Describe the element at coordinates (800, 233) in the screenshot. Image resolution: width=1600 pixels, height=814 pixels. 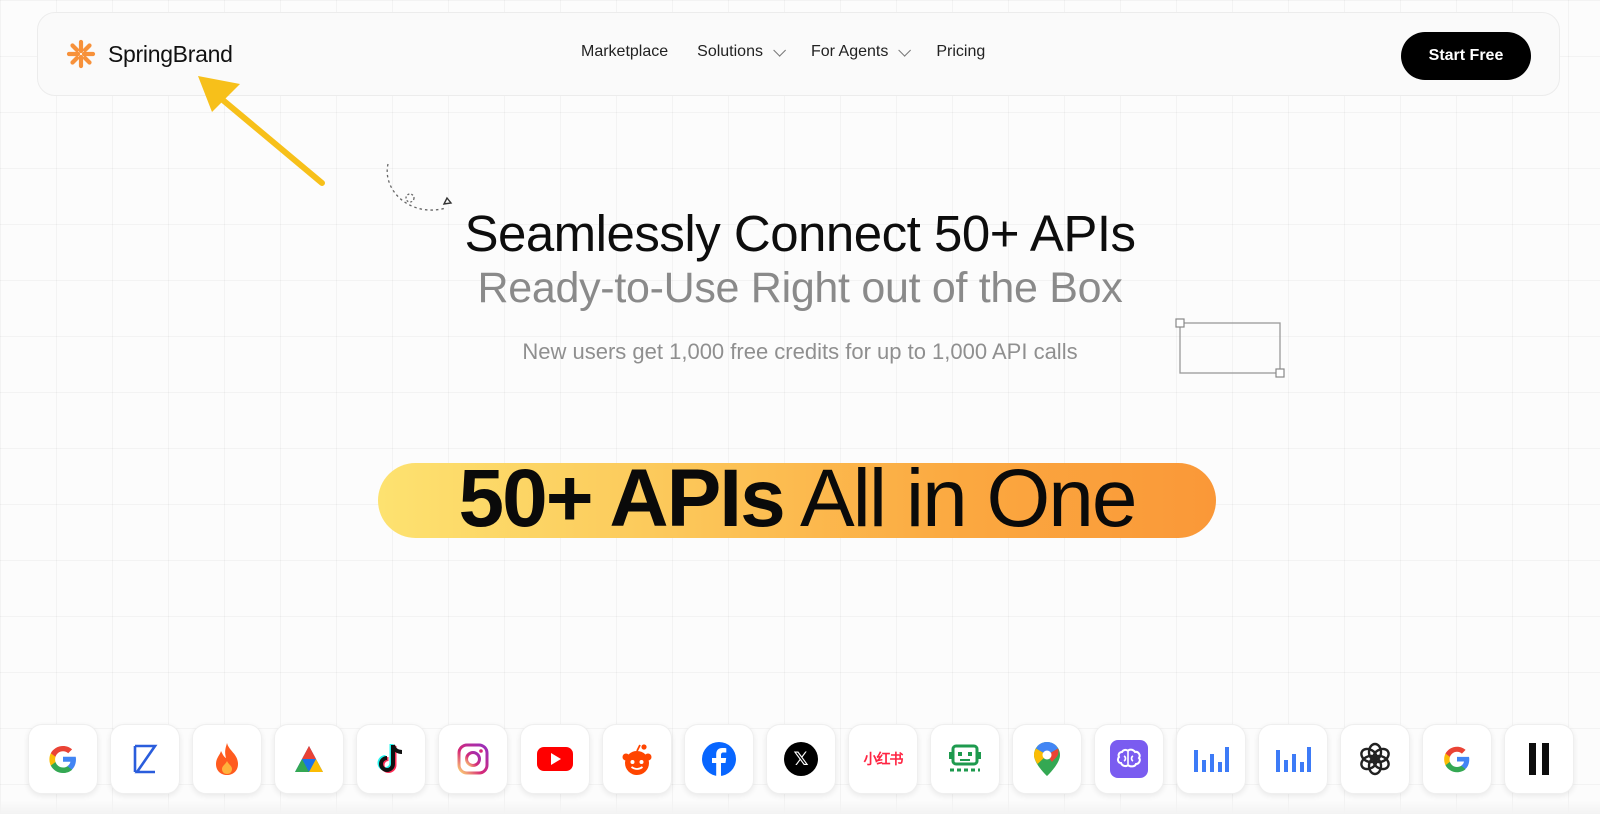
I see `hero-title: Seamlessly Connect 50+ APIs` at that location.